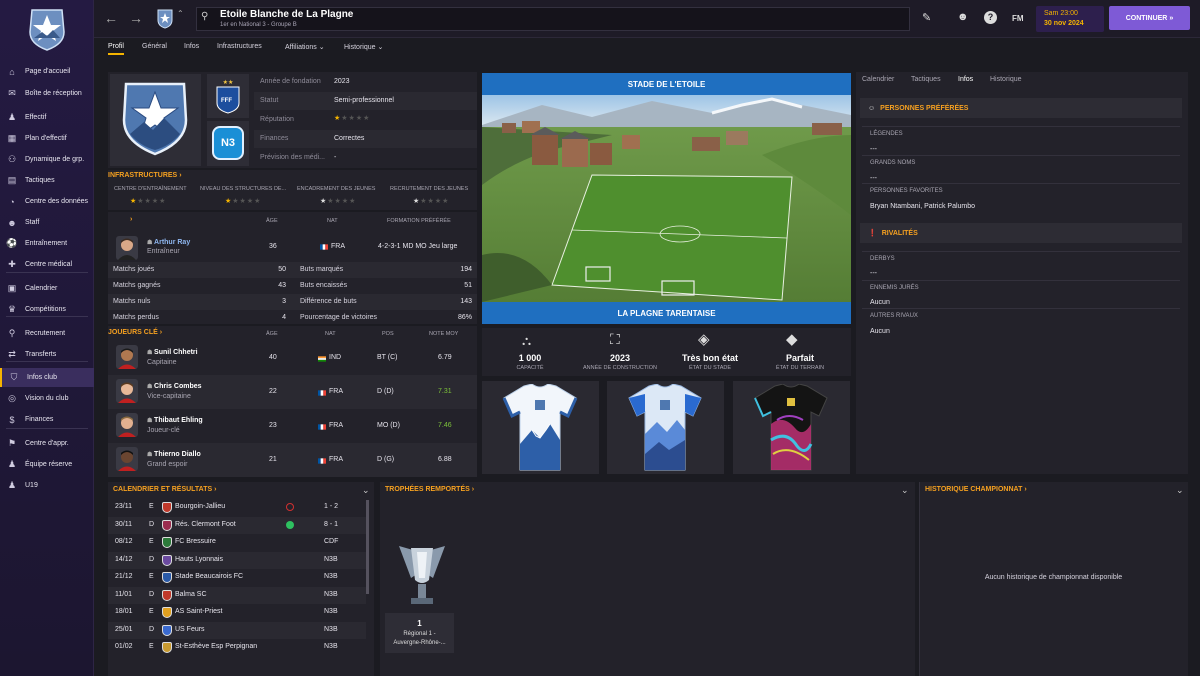  What do you see at coordinates (237, 647) in the screenshot?
I see `fixture-row: 01/02 E St-Esthève Esp Perpignan N3B` at bounding box center [237, 647].